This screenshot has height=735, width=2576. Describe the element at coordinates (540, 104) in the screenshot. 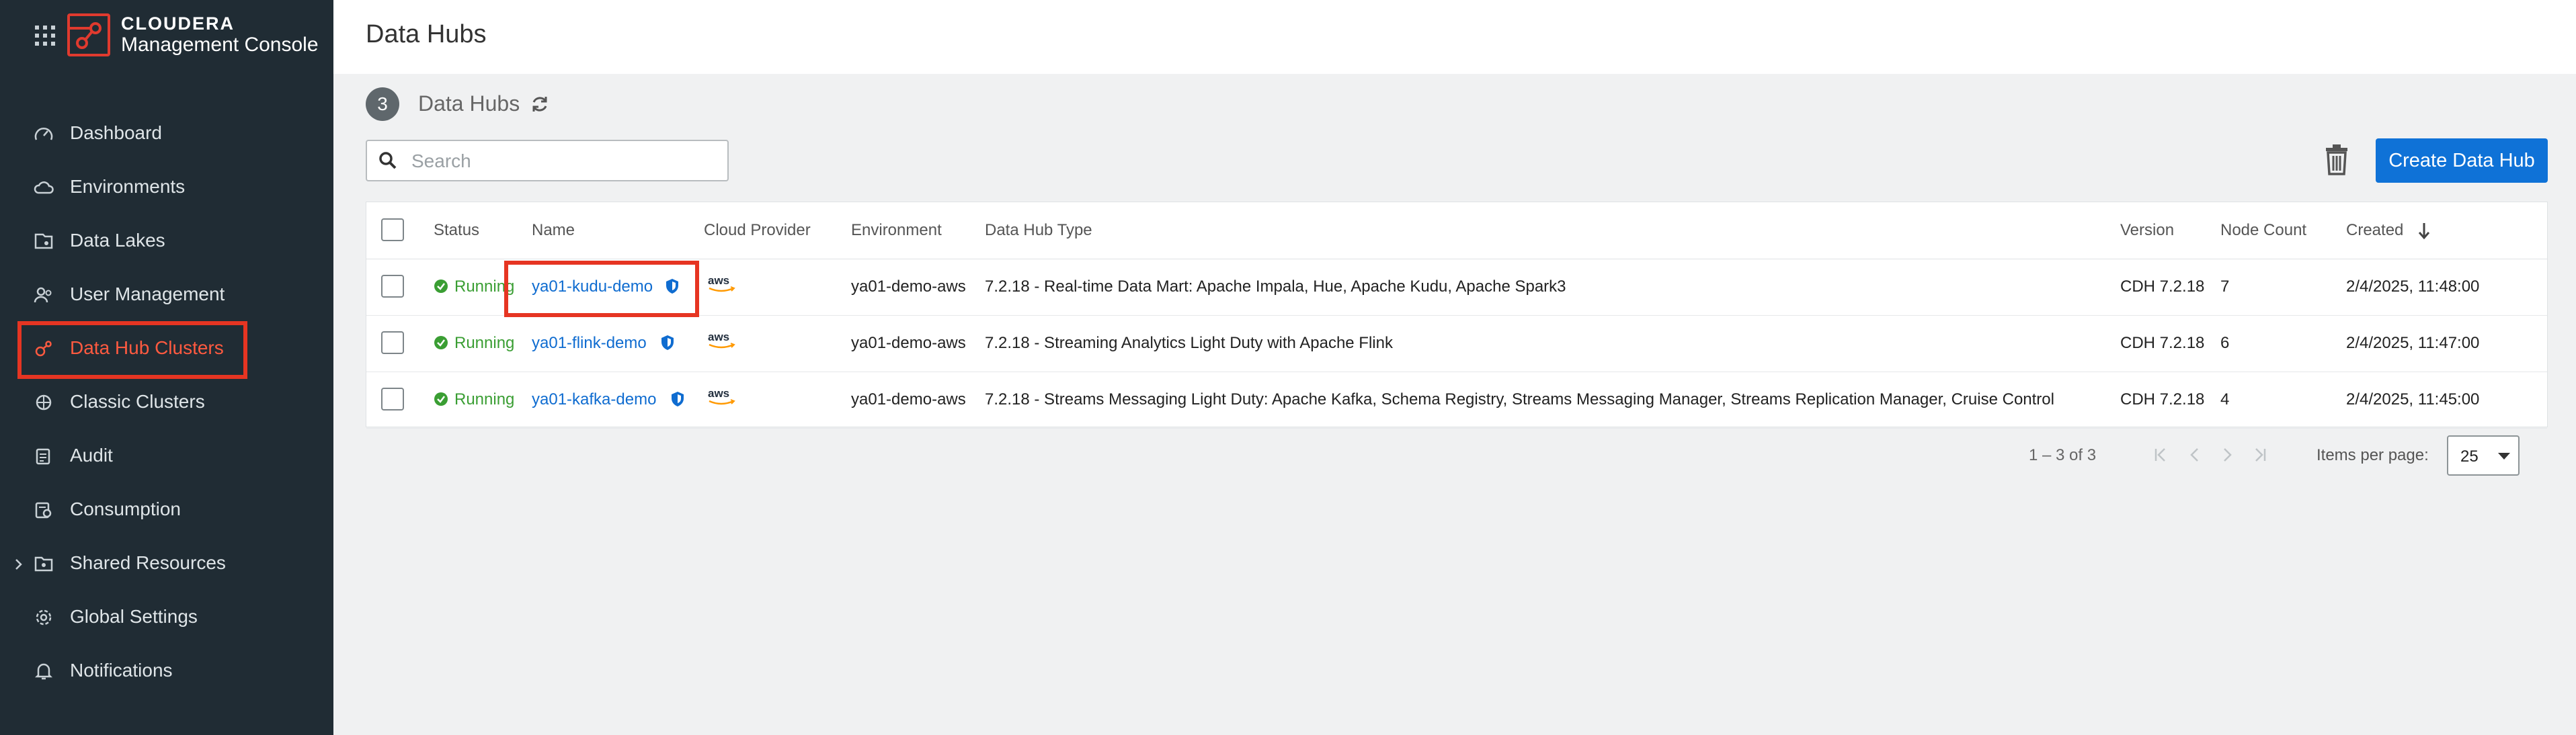

I see `refresh-icon` at that location.